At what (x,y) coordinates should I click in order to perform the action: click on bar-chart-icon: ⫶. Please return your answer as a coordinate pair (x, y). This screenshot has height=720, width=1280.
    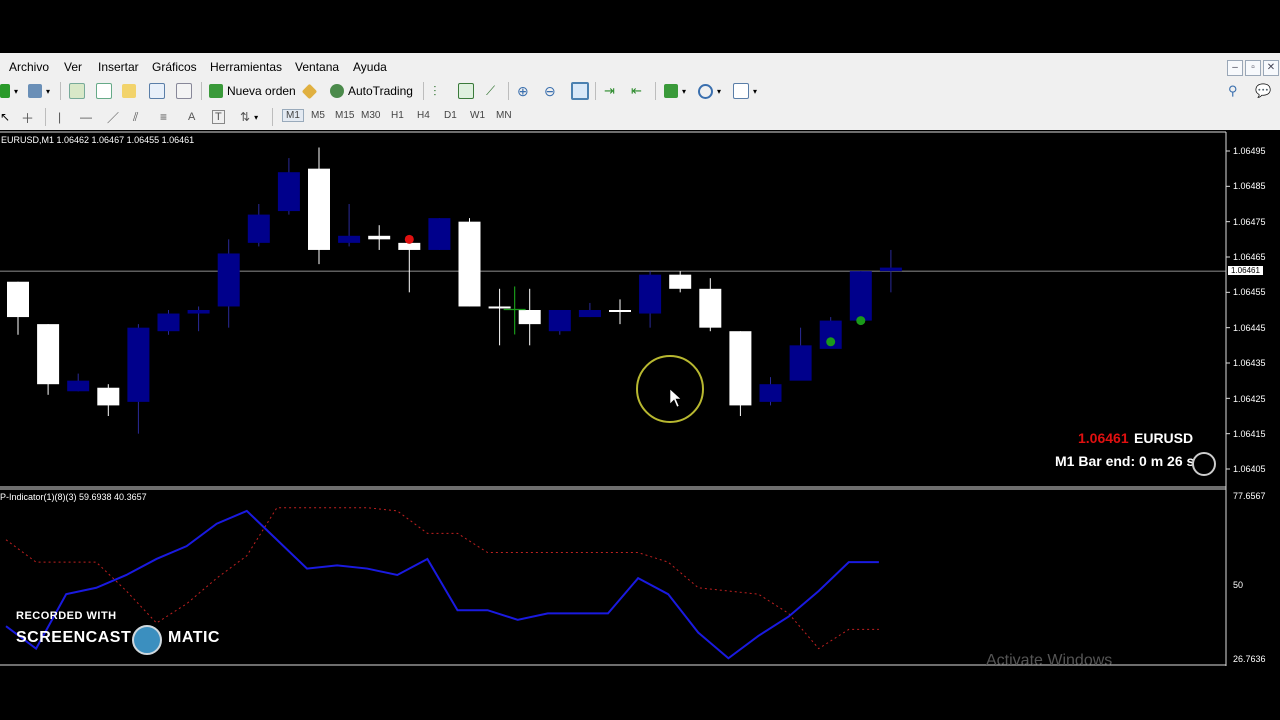
    Looking at the image, I should click on (435, 90).